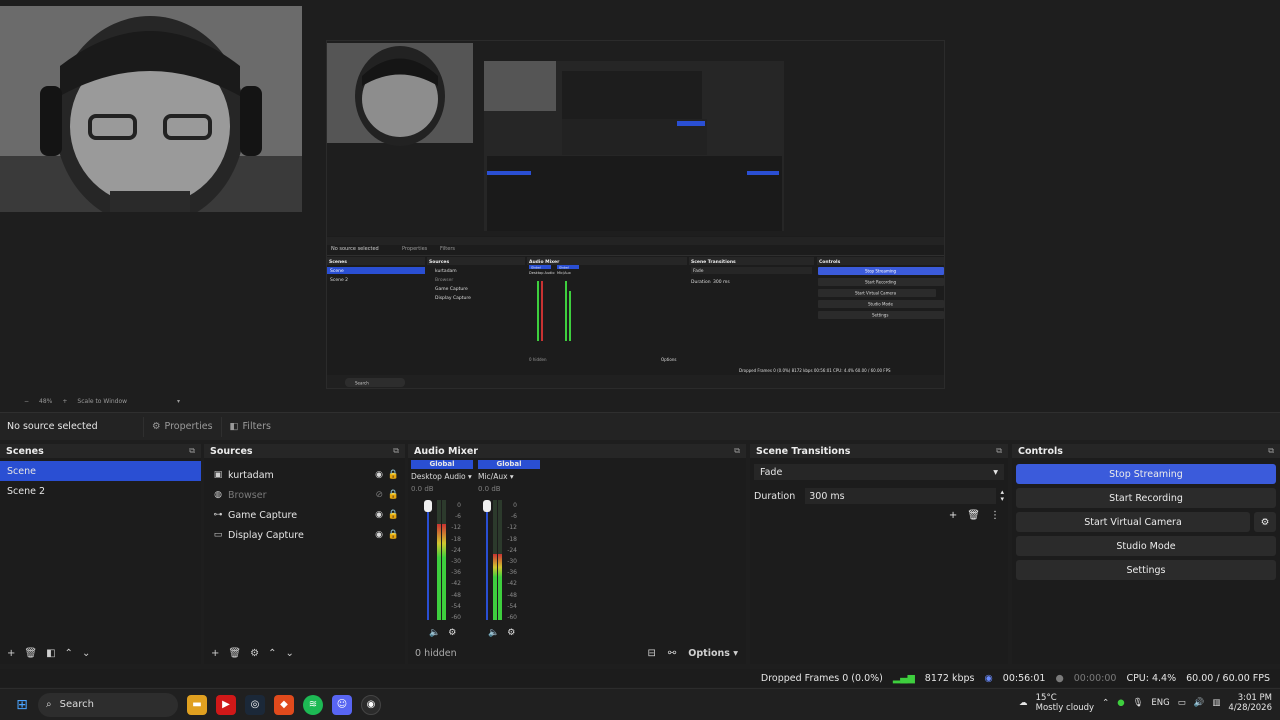 Image resolution: width=1280 pixels, height=720 pixels. What do you see at coordinates (100, 451) in the screenshot?
I see `scenes-dock-title: Scenes ⧉` at bounding box center [100, 451].